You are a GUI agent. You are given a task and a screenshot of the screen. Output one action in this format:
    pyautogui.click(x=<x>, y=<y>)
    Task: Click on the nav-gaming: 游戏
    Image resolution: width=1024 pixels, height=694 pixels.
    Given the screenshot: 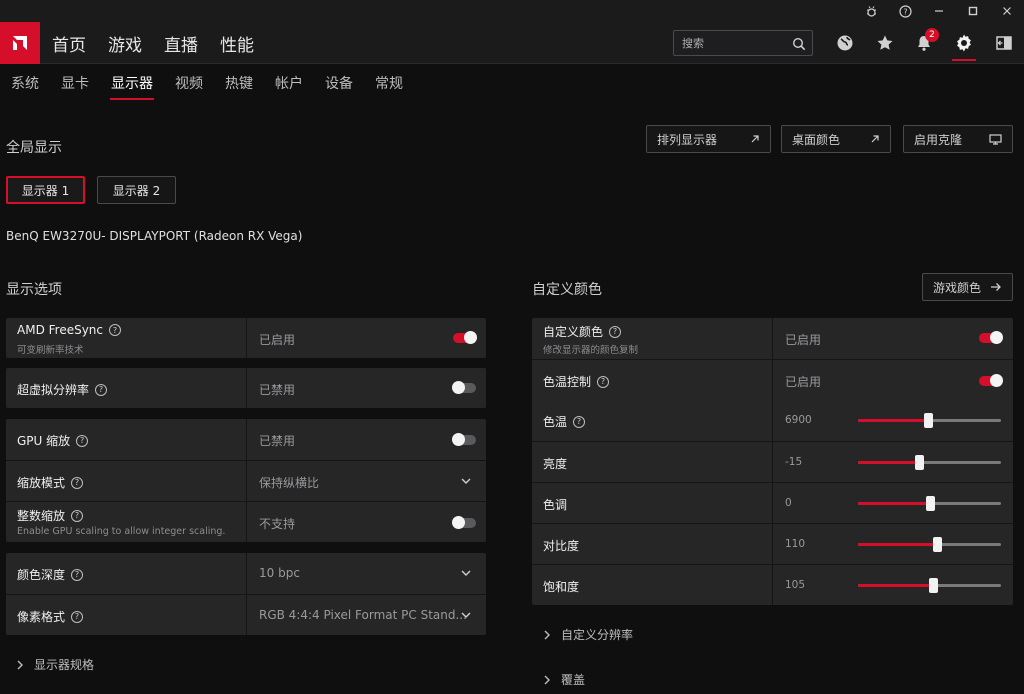 What is the action you would take?
    pyautogui.click(x=125, y=43)
    